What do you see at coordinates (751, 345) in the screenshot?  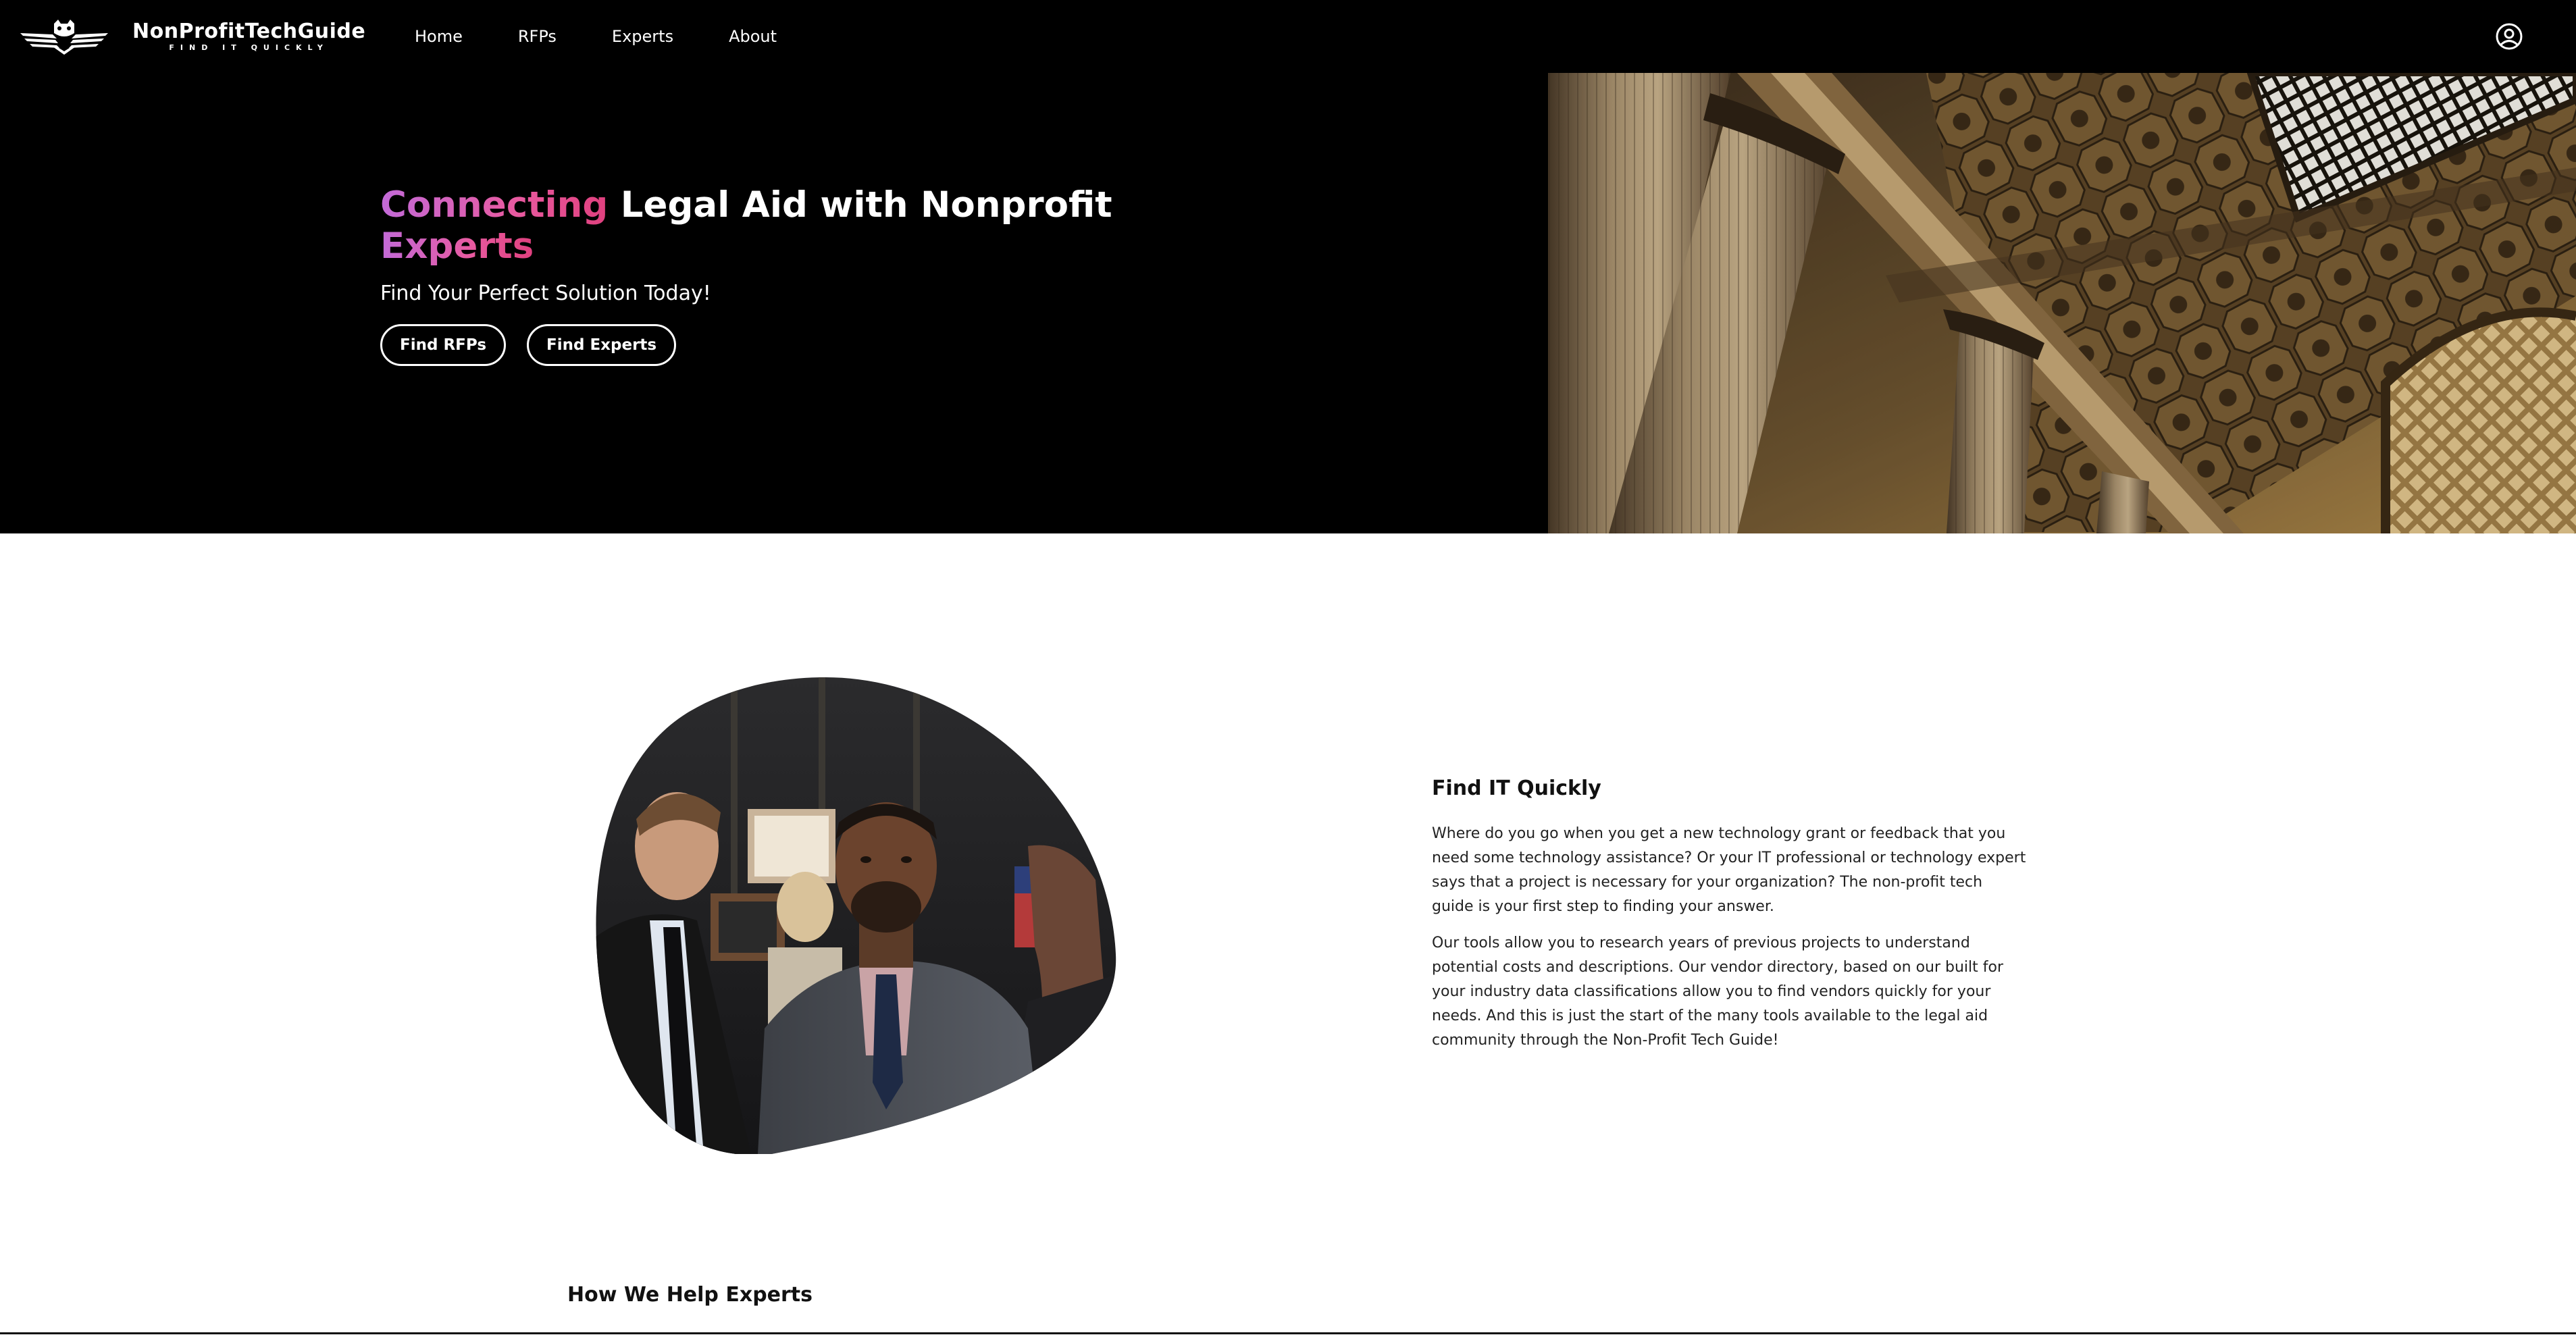 I see `hero-actions: Find RFPs Find Experts` at bounding box center [751, 345].